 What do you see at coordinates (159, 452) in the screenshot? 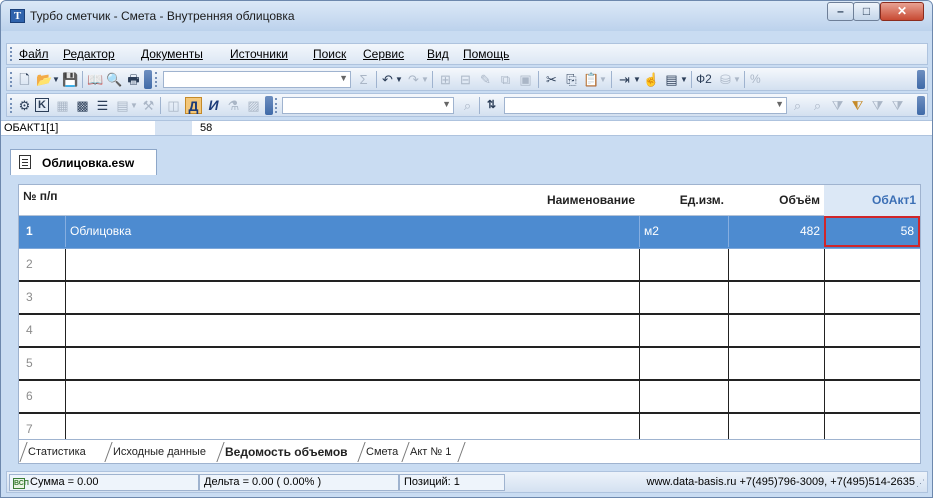
I see `tab-source-data: Исходные данные` at bounding box center [159, 452].